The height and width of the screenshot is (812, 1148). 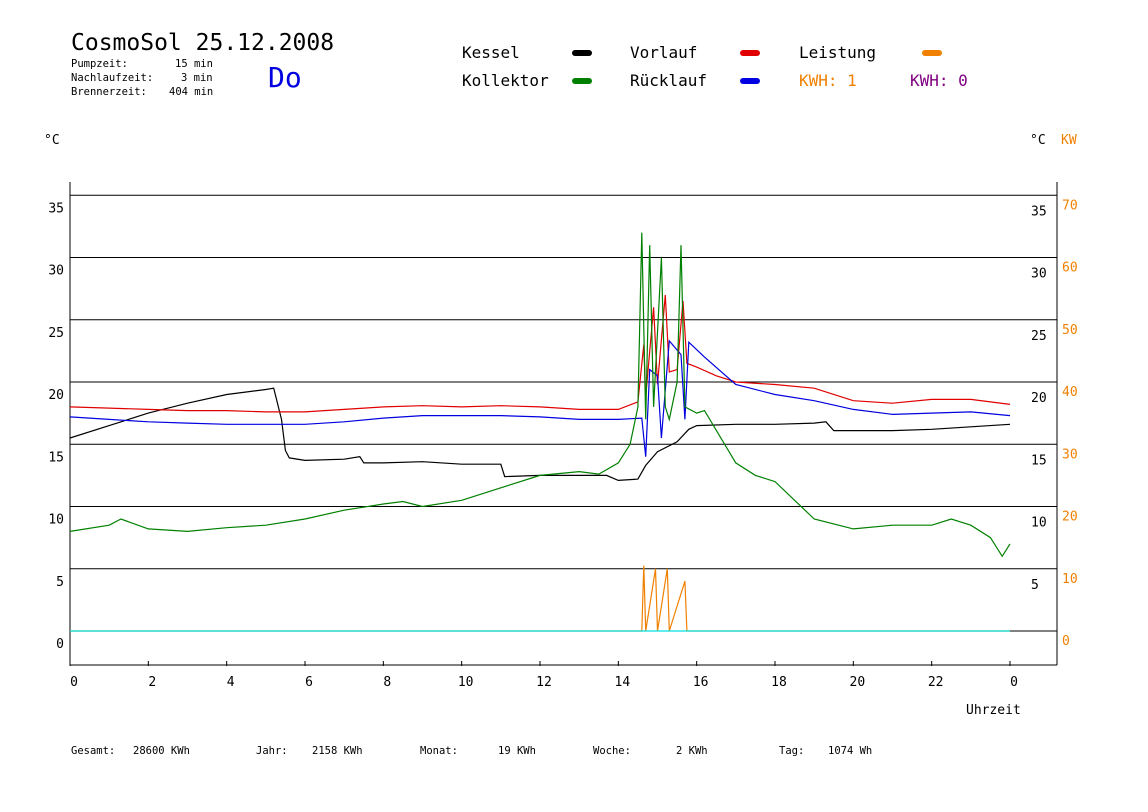 What do you see at coordinates (272, 751) in the screenshot?
I see `footer-jahr-label: Jahr:` at bounding box center [272, 751].